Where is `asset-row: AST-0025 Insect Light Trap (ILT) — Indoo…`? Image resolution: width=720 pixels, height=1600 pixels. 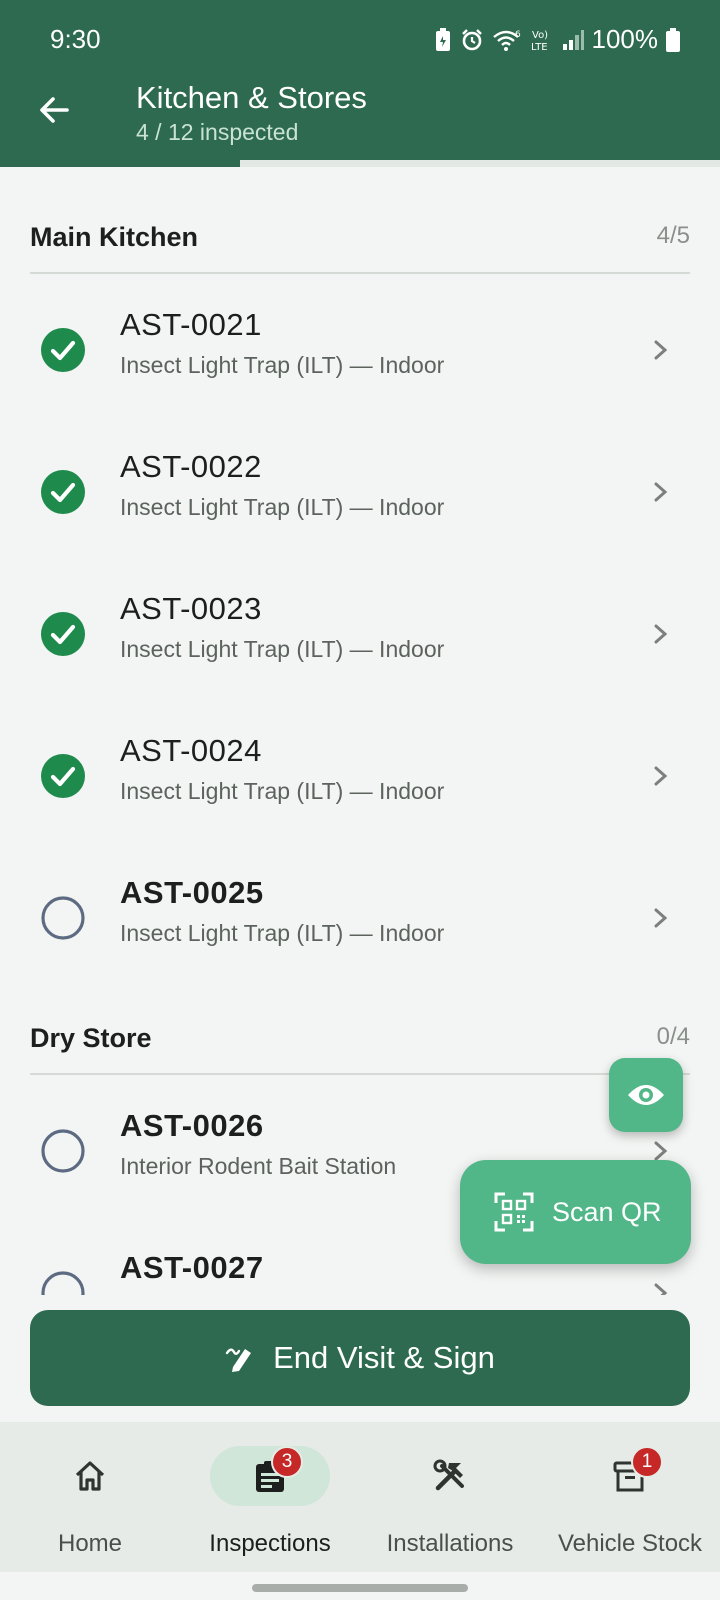
asset-row: AST-0025 Insect Light Trap (ILT) — Indoo… is located at coordinates (360, 938).